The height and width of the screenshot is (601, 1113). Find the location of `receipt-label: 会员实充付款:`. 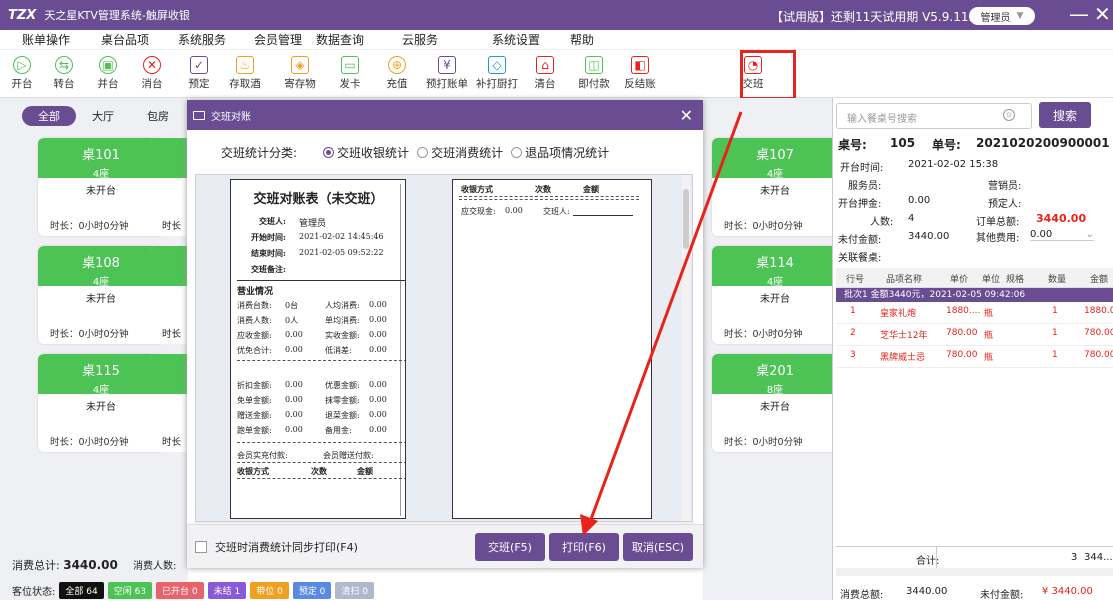

receipt-label: 会员实充付款: is located at coordinates (262, 455).